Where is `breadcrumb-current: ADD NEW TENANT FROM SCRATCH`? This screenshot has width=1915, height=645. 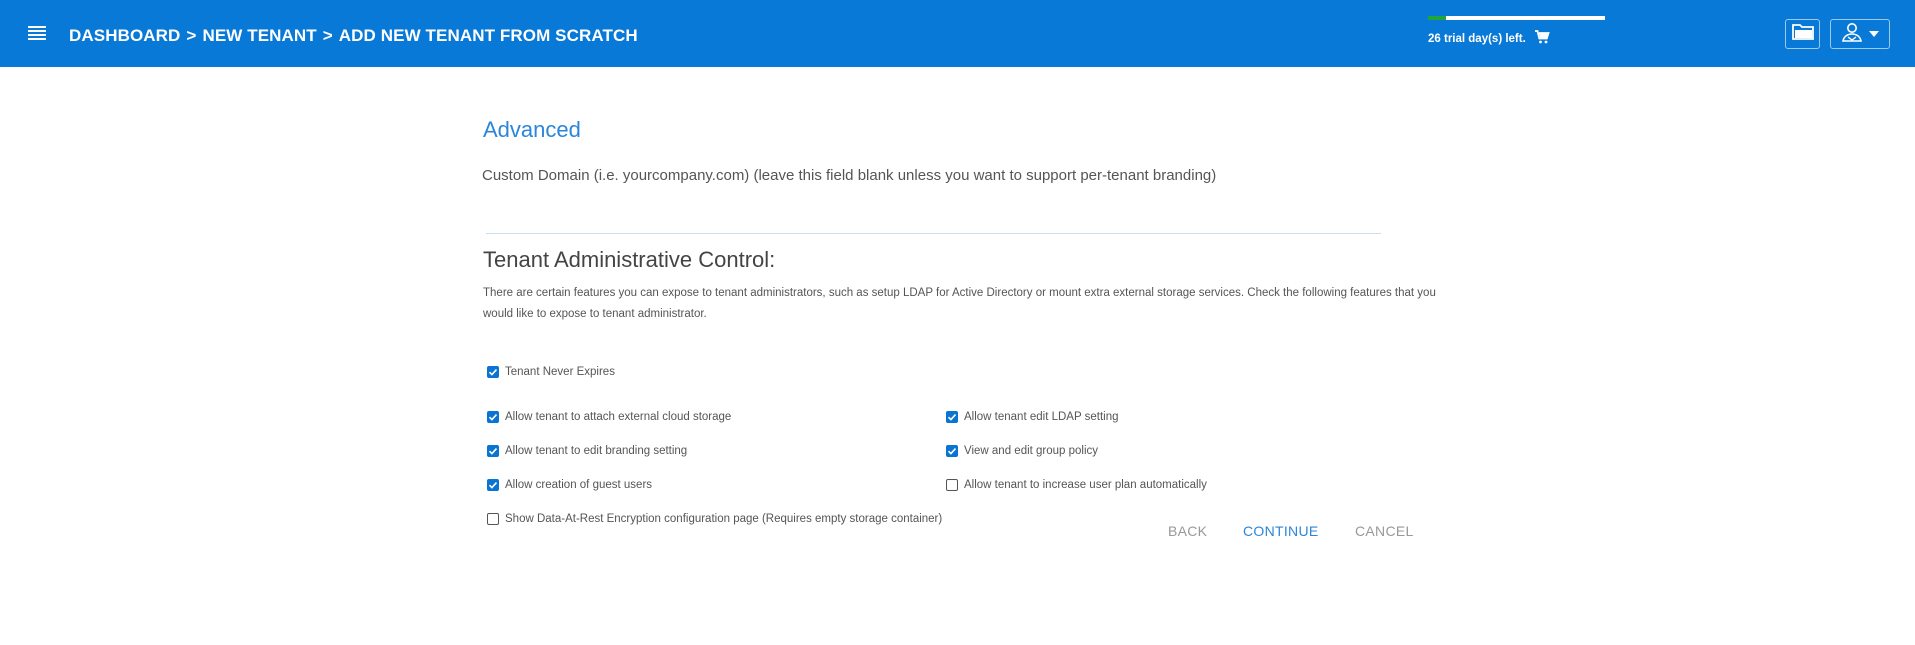
breadcrumb-current: ADD NEW TENANT FROM SCRATCH is located at coordinates (488, 35).